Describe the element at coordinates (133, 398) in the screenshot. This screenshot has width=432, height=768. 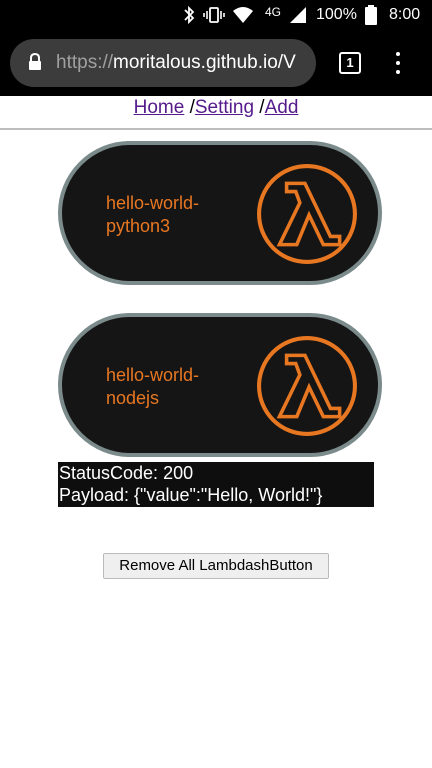
I see `label-line-2: nodejs` at that location.